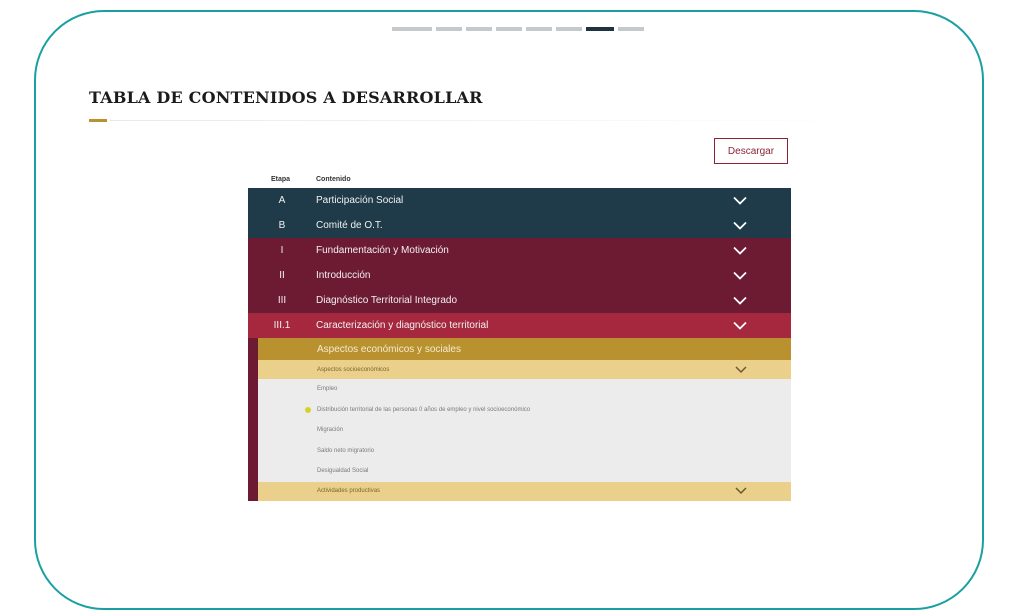  I want to click on row-label: Fundamentación y Motivación, so click(382, 250).